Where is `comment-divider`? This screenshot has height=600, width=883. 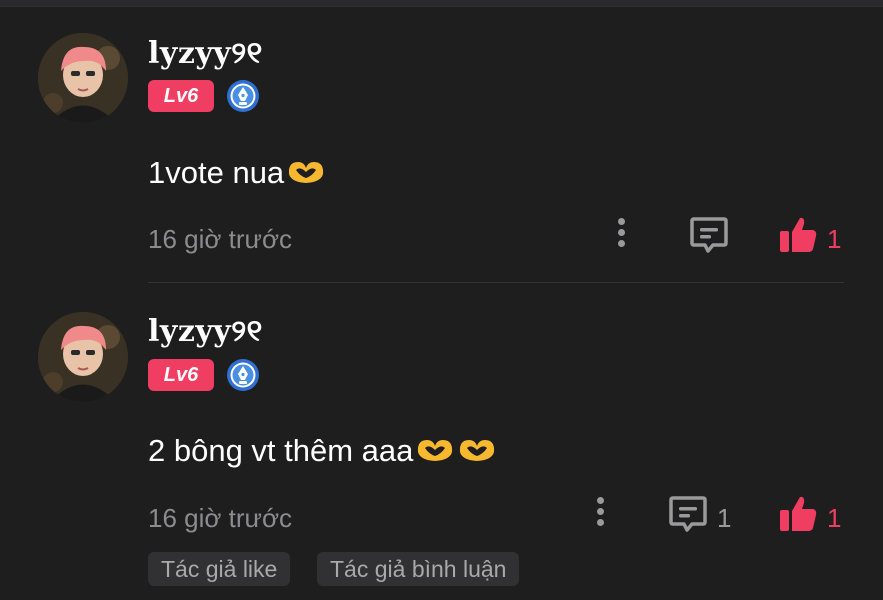 comment-divider is located at coordinates (496, 282).